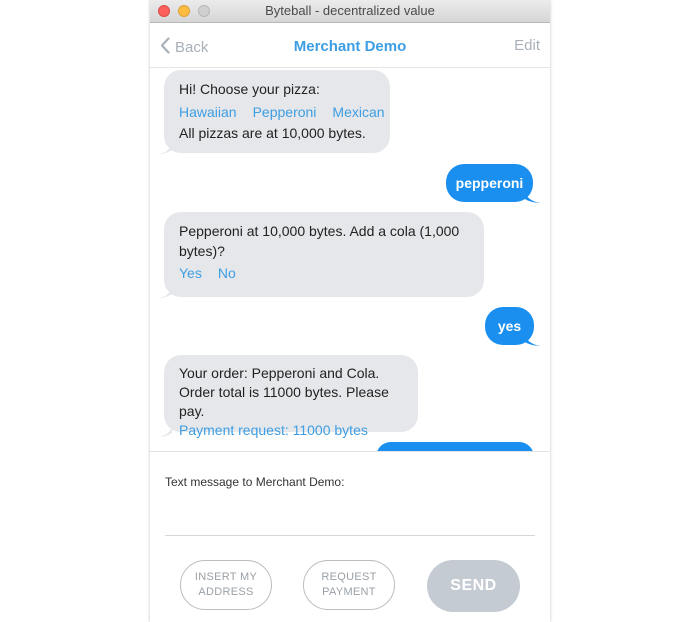 The height and width of the screenshot is (622, 700). Describe the element at coordinates (208, 112) in the screenshot. I see `option-hawaiian-link: Hawaiian` at that location.